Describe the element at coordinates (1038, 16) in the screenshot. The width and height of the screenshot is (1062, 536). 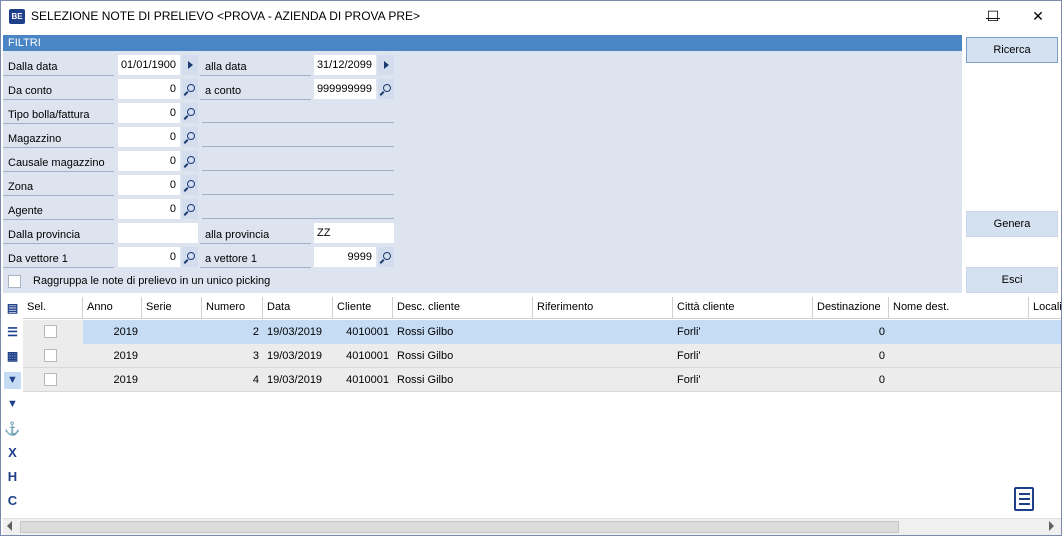
I see `close-button: ✕` at that location.